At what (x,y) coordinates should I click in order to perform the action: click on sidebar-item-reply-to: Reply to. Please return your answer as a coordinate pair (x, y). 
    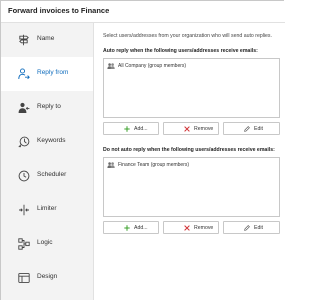
    Looking at the image, I should click on (47, 108).